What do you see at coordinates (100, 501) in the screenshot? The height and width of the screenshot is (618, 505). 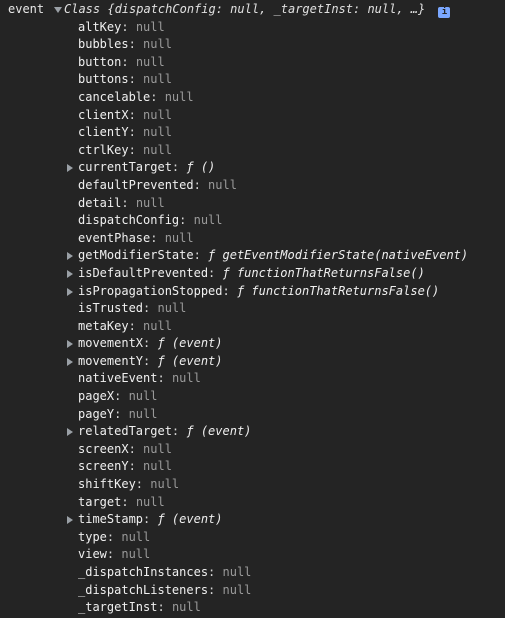 I see `property-key: target` at bounding box center [100, 501].